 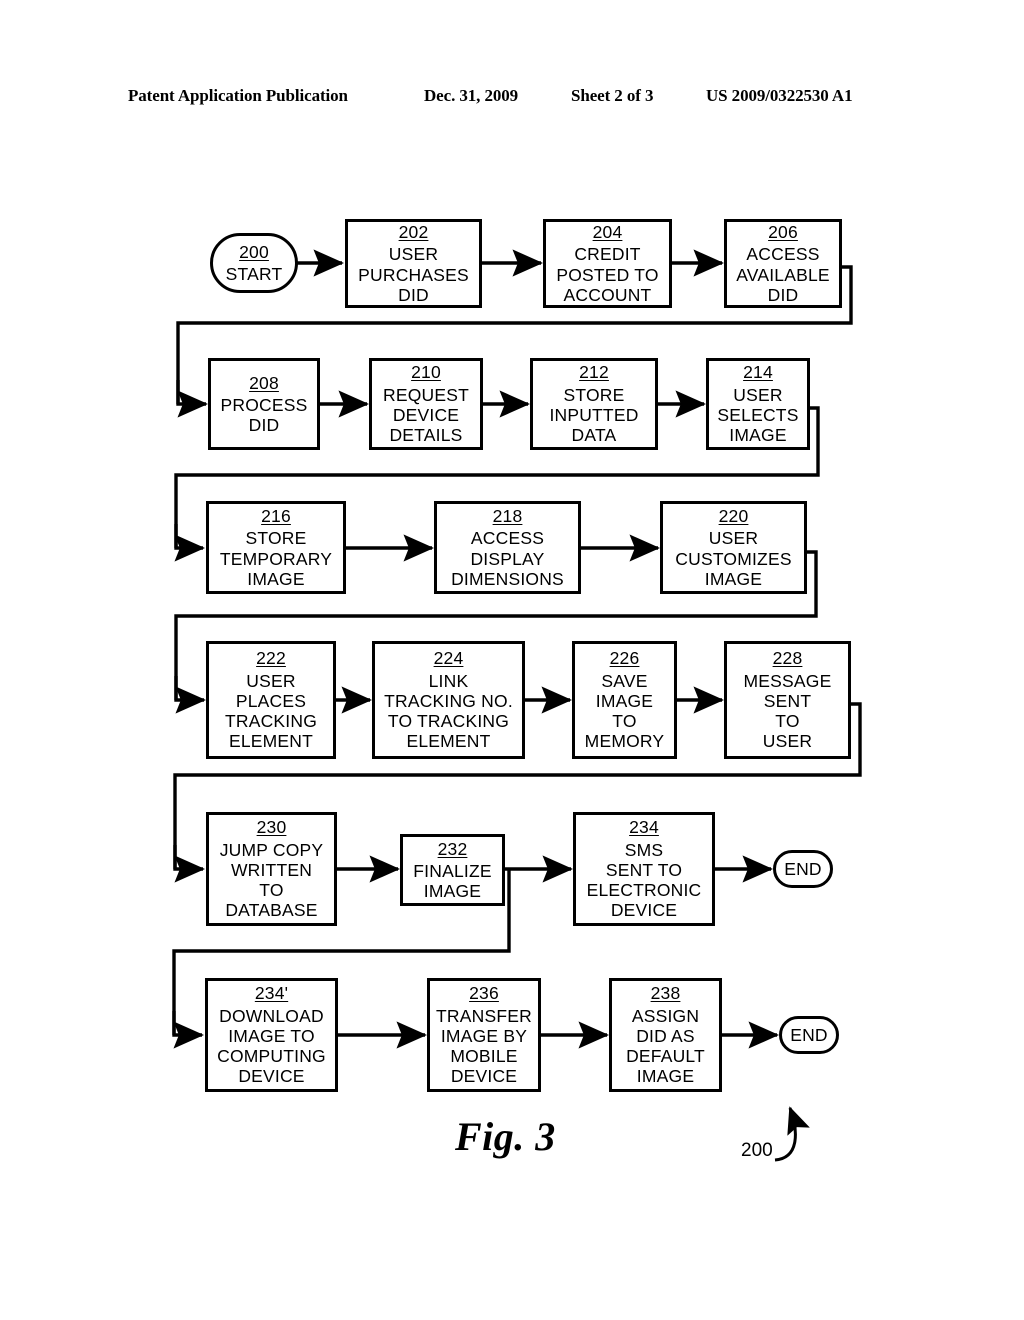 I want to click on node-220-user-customizes-image: 220 USER CUSTOMIZES IMAGE, so click(x=733, y=547).